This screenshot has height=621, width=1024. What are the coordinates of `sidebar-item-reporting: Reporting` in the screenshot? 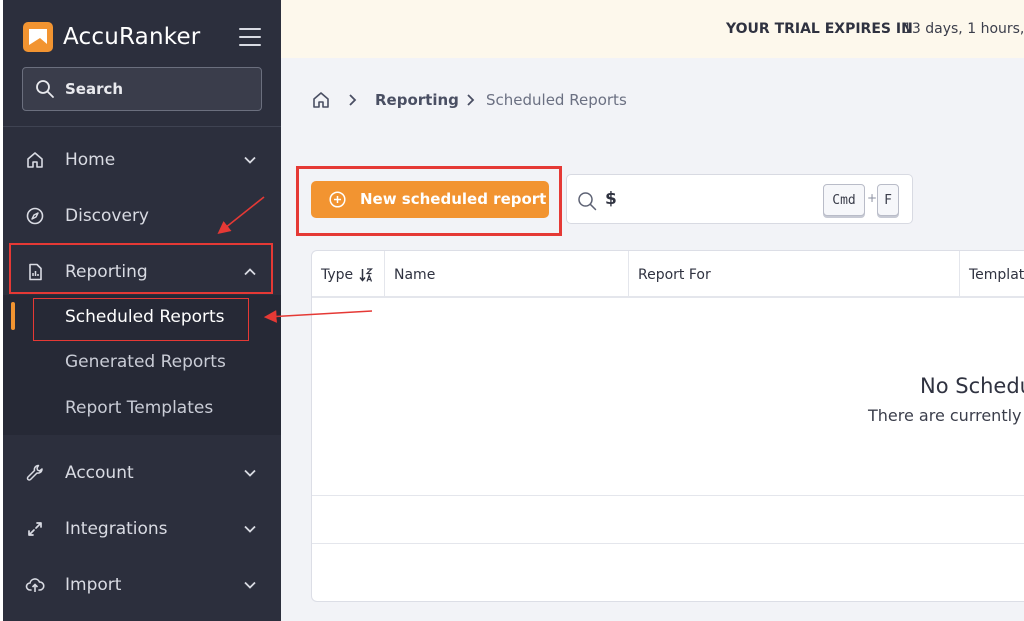 It's located at (142, 272).